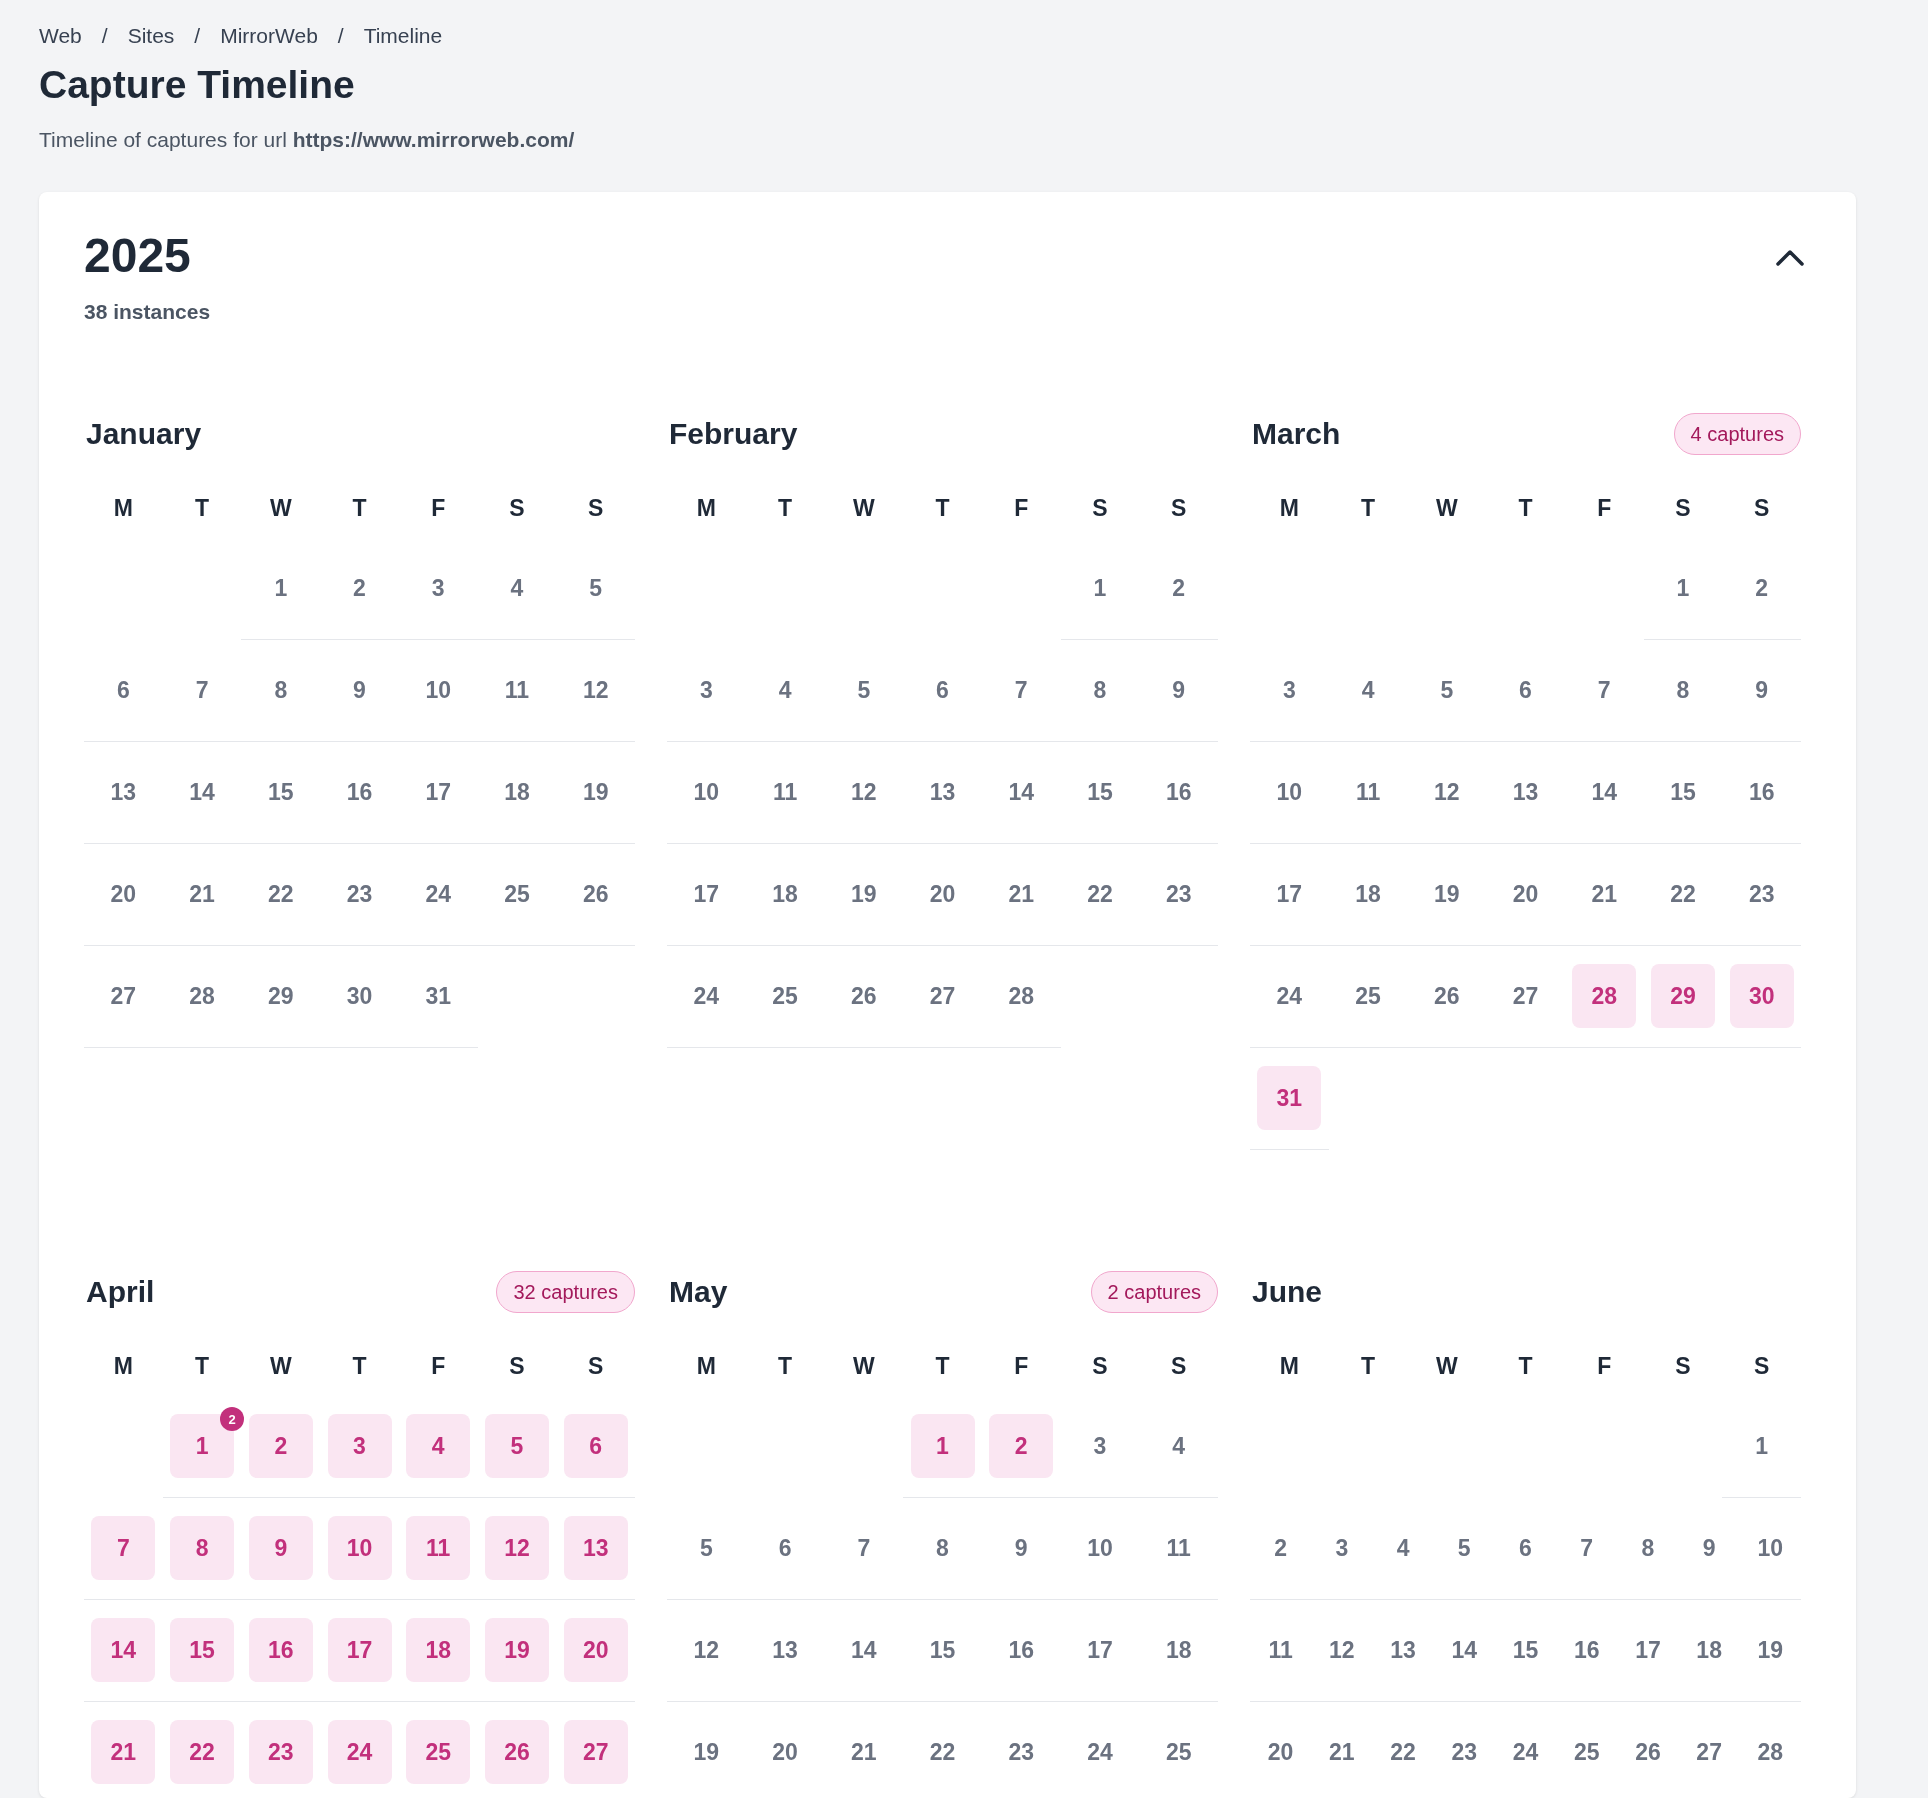 This screenshot has height=1798, width=1928. Describe the element at coordinates (359, 1548) in the screenshot. I see `capture-day: 10` at that location.